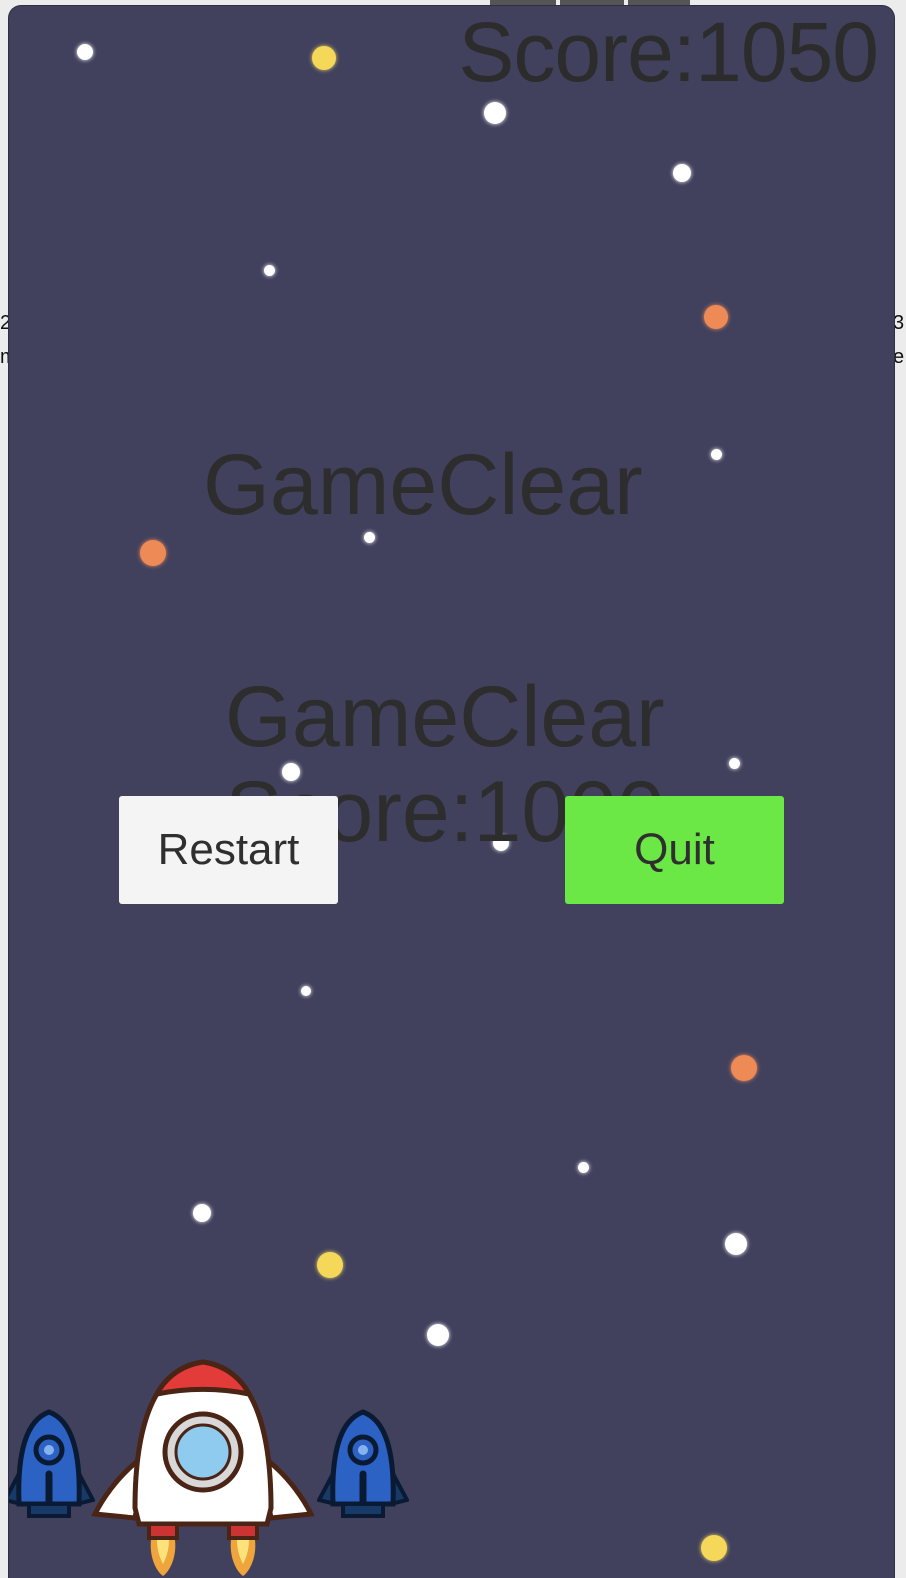 The width and height of the screenshot is (906, 1578). What do you see at coordinates (445, 717) in the screenshot?
I see `result-title: GameClear` at bounding box center [445, 717].